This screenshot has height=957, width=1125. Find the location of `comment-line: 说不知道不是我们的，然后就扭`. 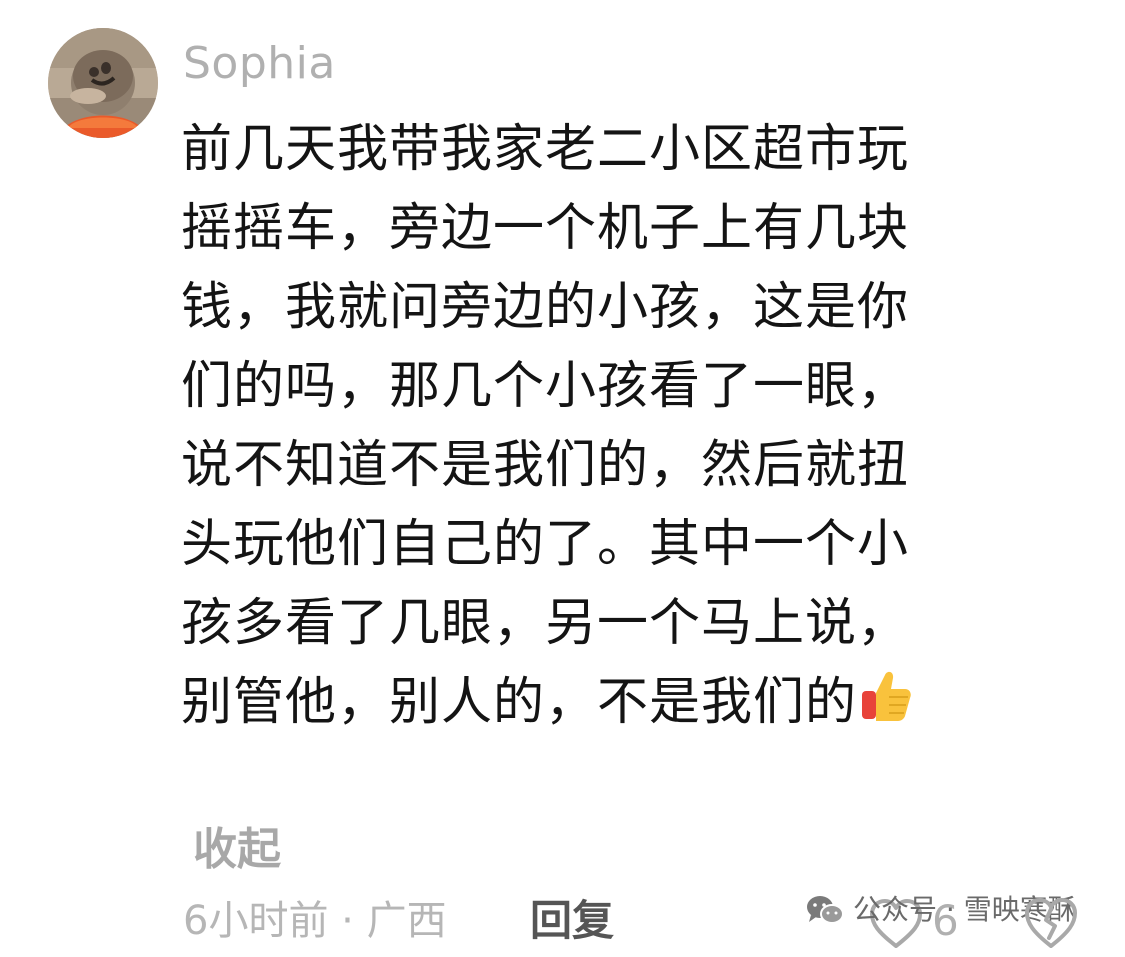

comment-line: 说不知道不是我们的，然后就扭 is located at coordinates (545, 465).